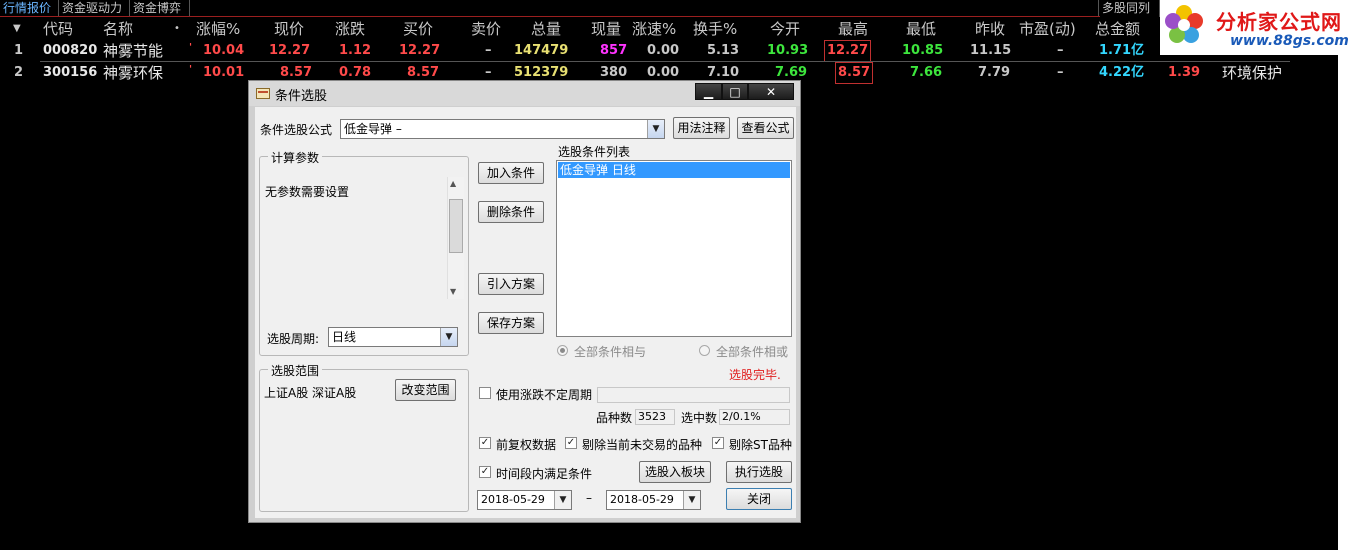 This screenshot has width=1360, height=550. What do you see at coordinates (606, 29) in the screenshot?
I see `col-cur-volume: 现量` at bounding box center [606, 29].